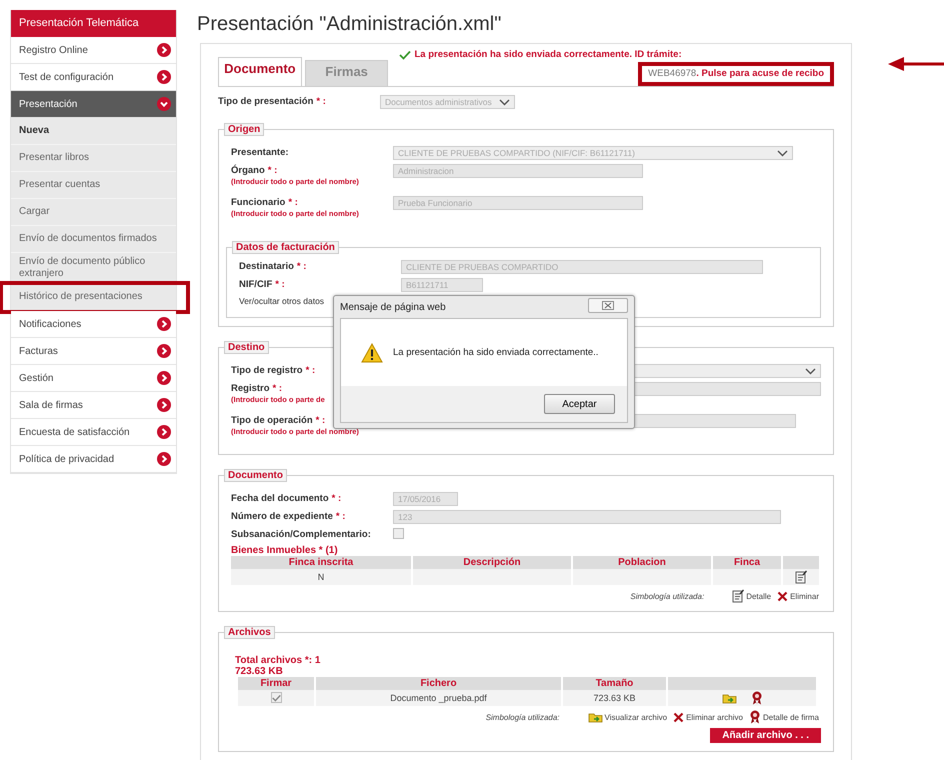 The image size is (944, 760). Describe the element at coordinates (93, 104) in the screenshot. I see `sidebar-item: Presentación` at that location.